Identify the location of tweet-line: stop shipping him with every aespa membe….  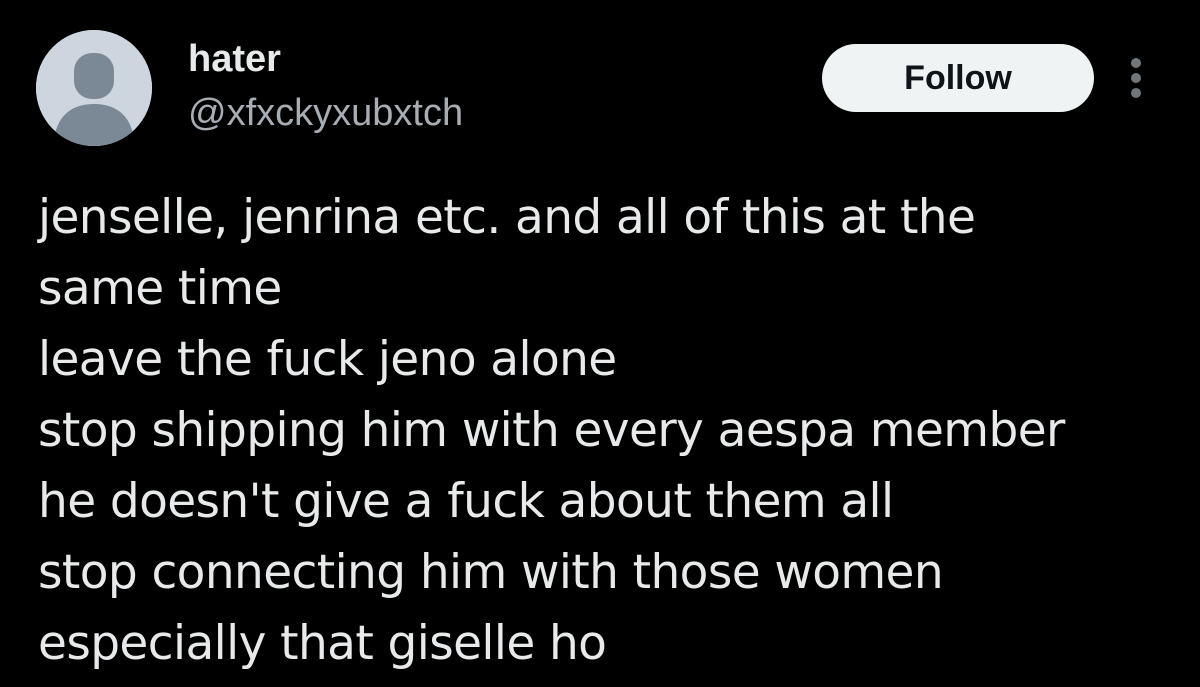
(551, 430).